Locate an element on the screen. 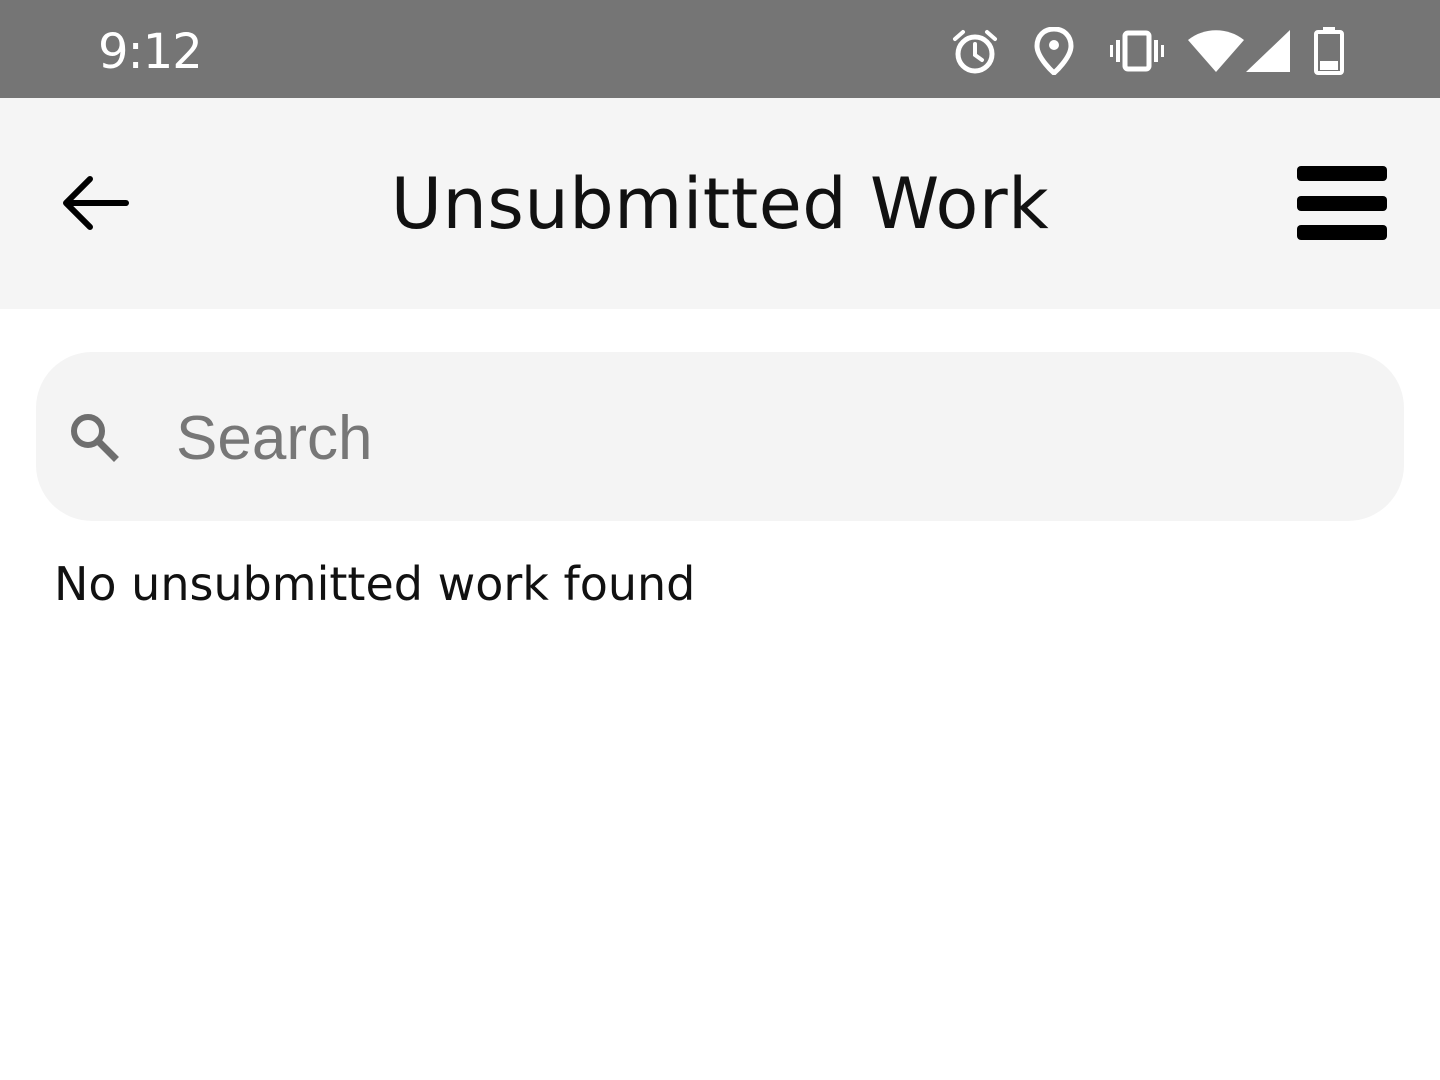 The width and height of the screenshot is (1440, 1080). vibrate-icon is located at coordinates (1137, 51).